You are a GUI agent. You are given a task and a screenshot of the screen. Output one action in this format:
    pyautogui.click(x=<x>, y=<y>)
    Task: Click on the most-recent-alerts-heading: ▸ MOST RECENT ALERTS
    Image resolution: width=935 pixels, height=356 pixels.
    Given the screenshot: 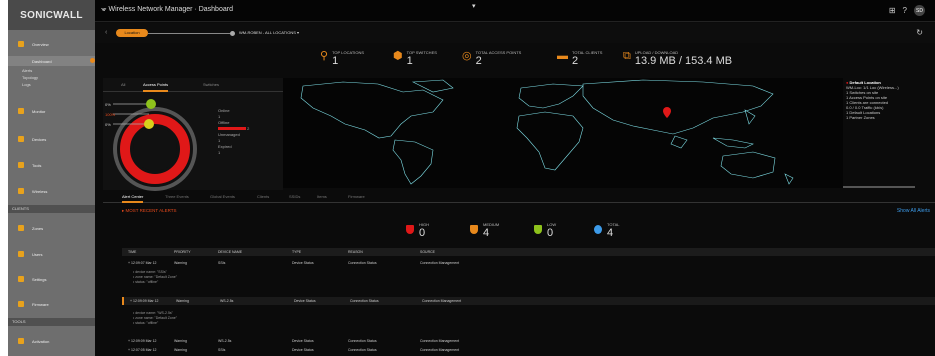 What is the action you would take?
    pyautogui.click(x=149, y=210)
    